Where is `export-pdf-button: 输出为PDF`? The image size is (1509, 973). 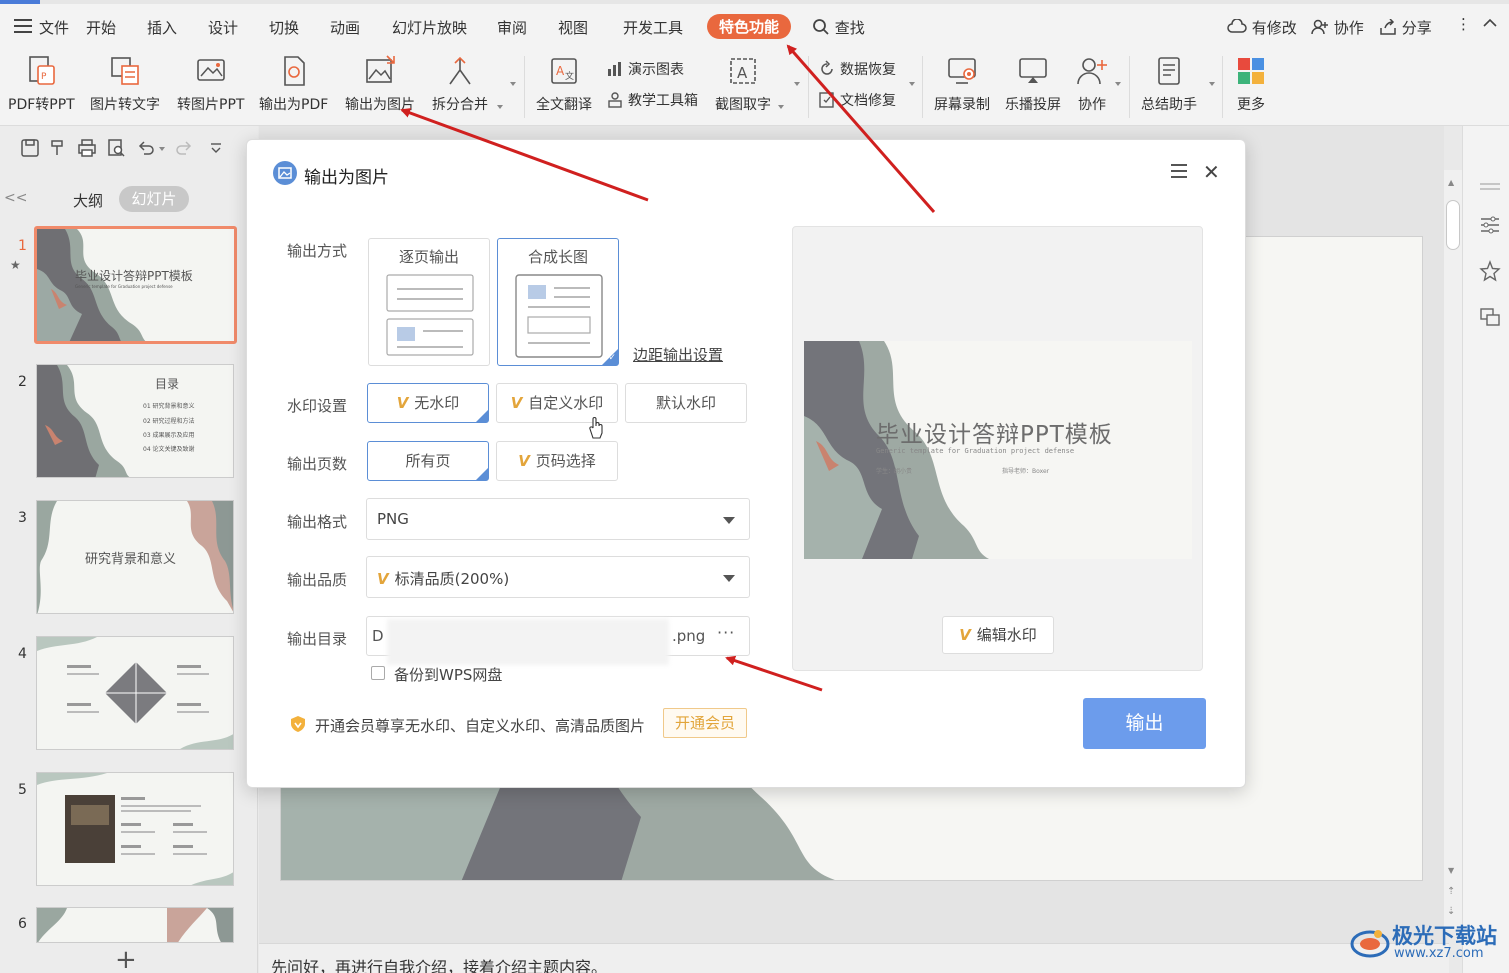 export-pdf-button: 输出为PDF is located at coordinates (293, 84).